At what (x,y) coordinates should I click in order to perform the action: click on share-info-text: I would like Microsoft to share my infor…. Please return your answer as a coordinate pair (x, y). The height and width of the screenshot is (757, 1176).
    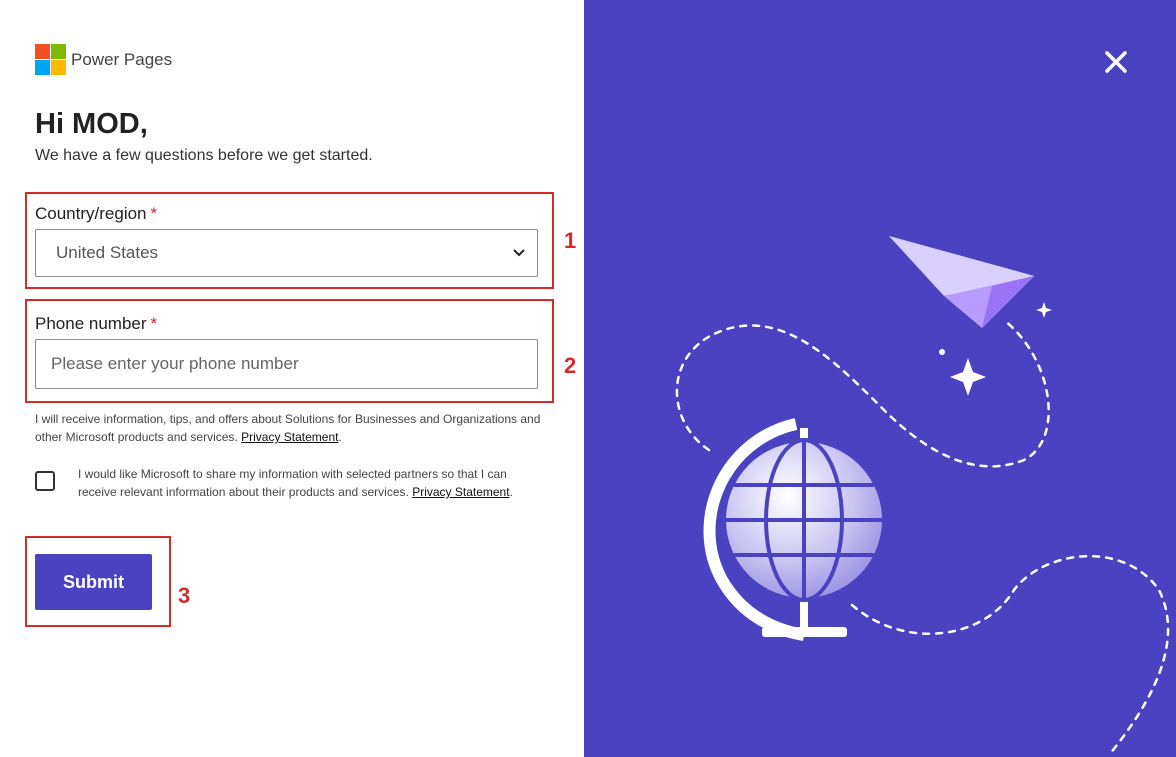
    Looking at the image, I should click on (295, 483).